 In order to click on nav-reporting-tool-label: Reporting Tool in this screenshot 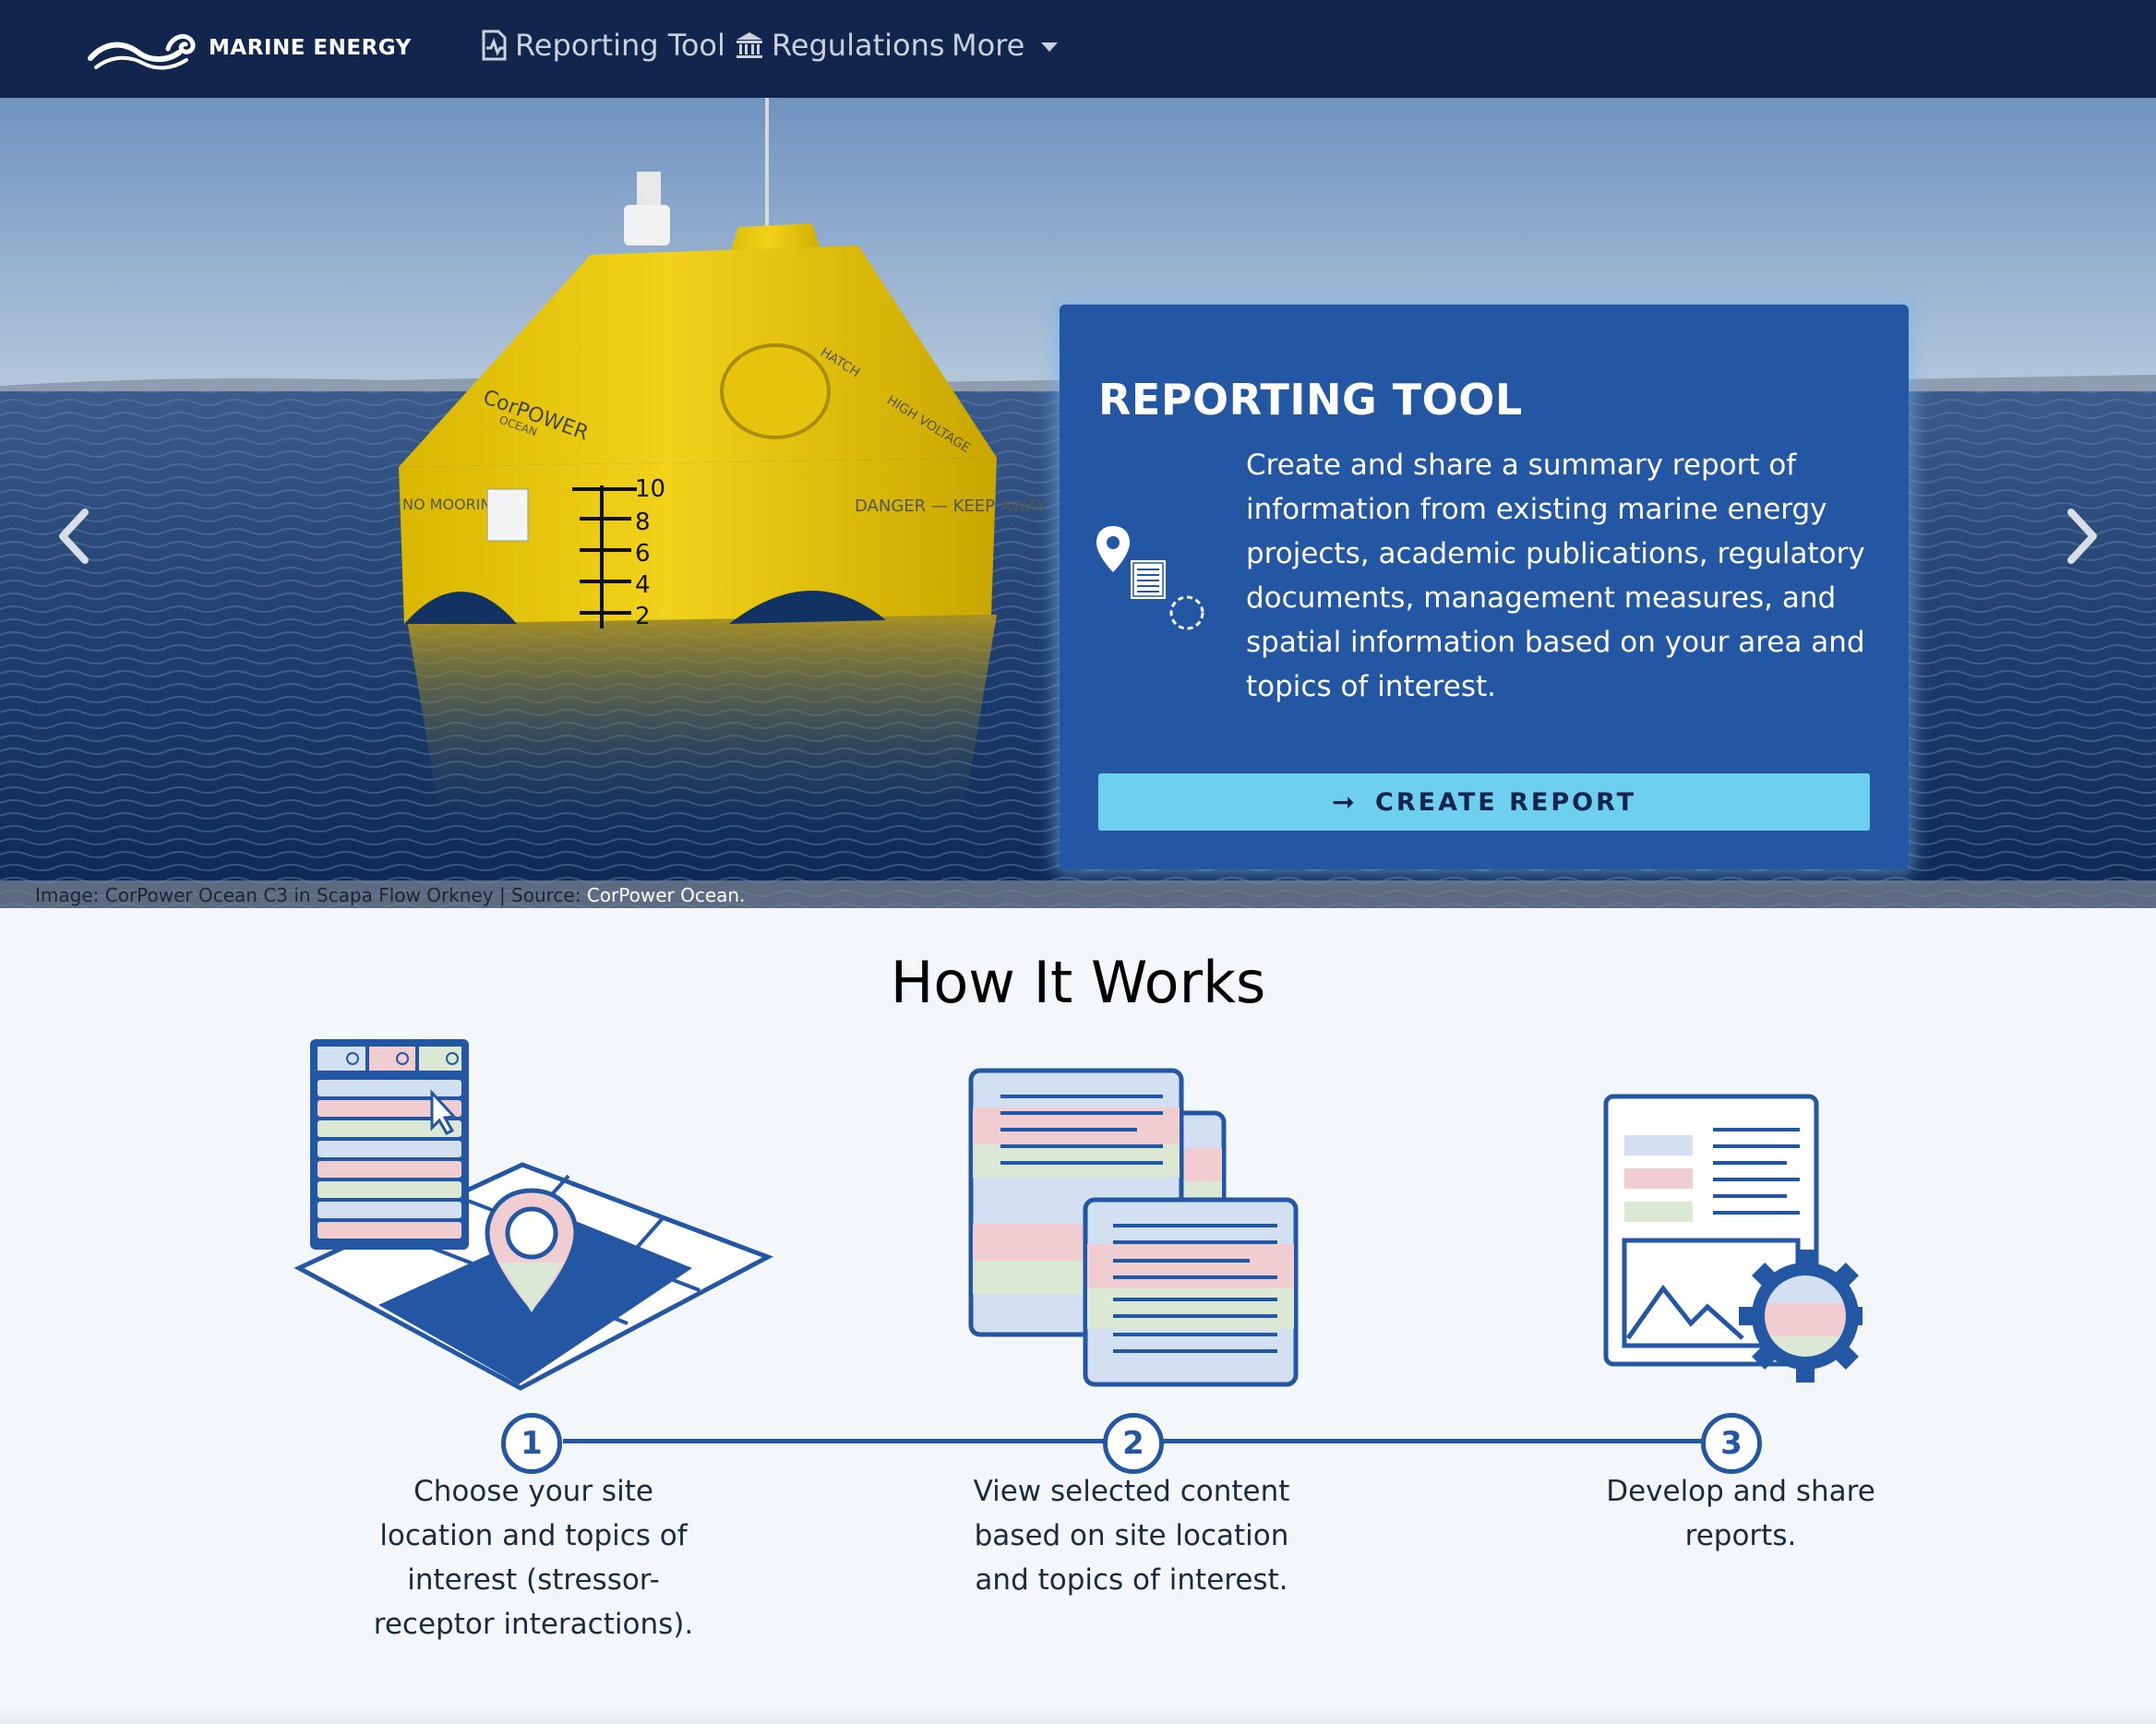, I will do `click(620, 45)`.